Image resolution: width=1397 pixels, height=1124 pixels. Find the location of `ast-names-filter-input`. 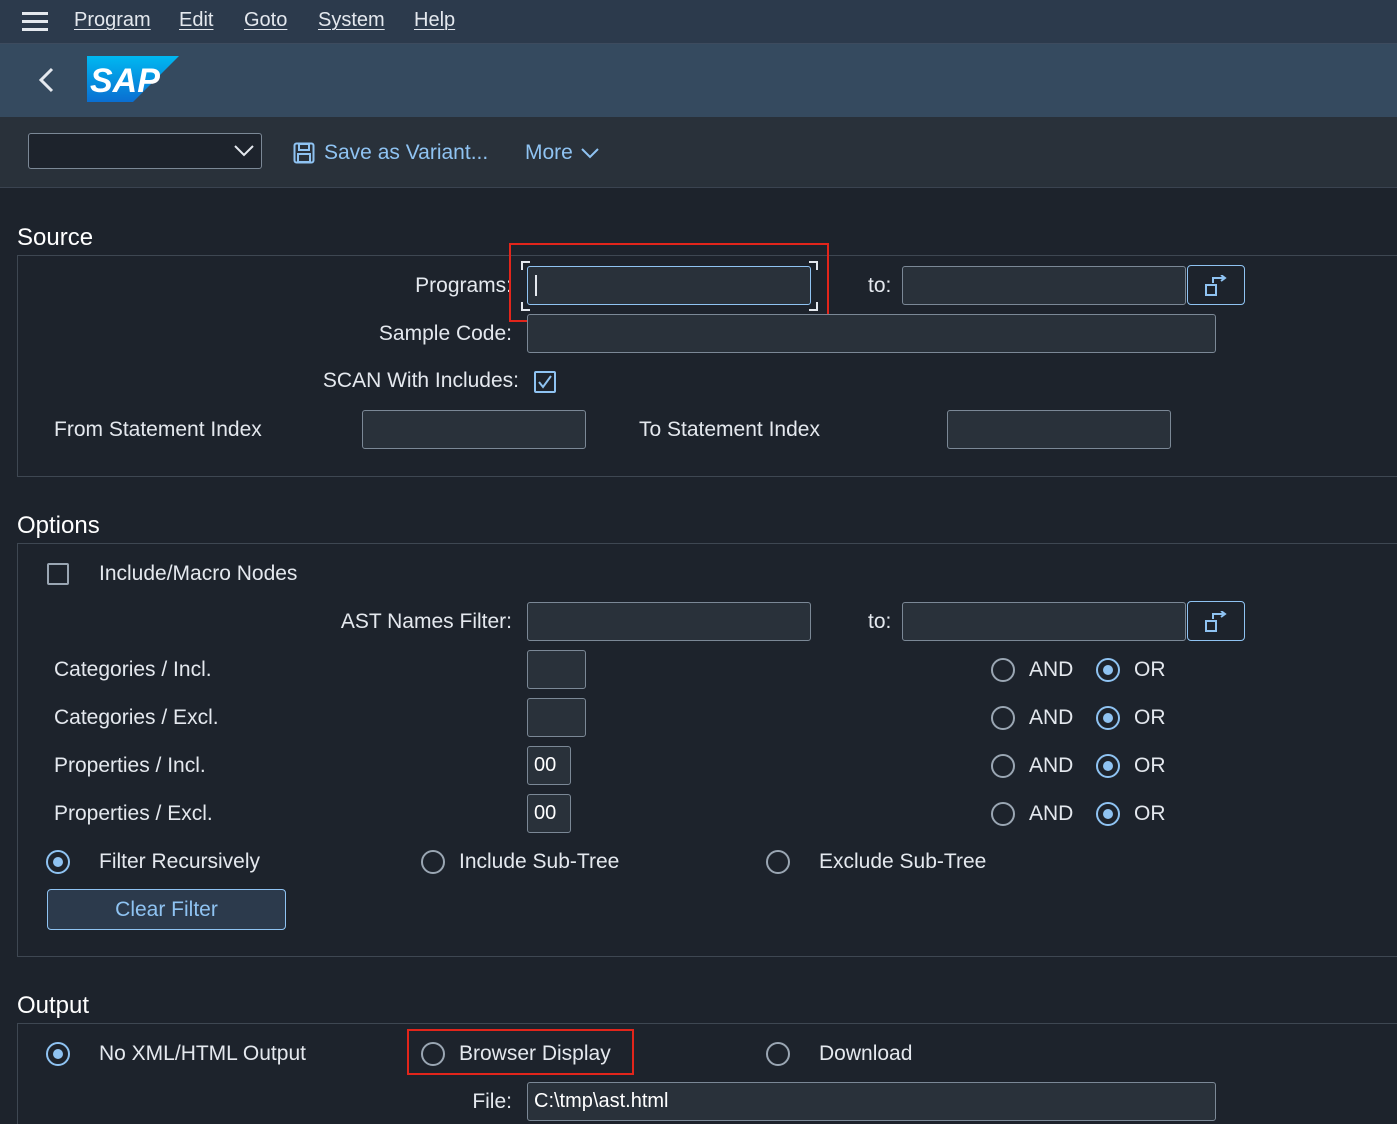

ast-names-filter-input is located at coordinates (669, 621).